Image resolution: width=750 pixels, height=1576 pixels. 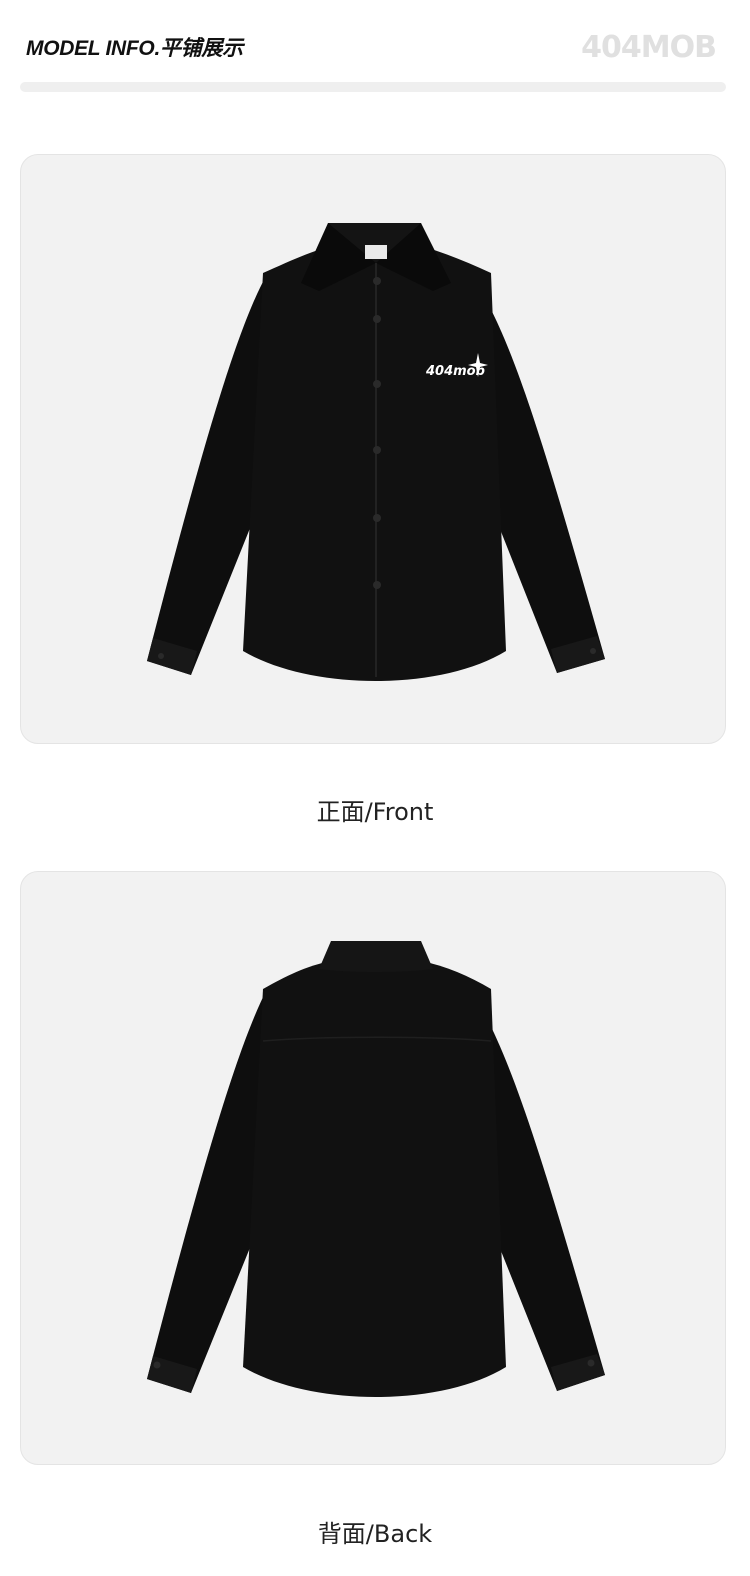 What do you see at coordinates (375, 1534) in the screenshot?
I see `back-caption: 背面/Back` at bounding box center [375, 1534].